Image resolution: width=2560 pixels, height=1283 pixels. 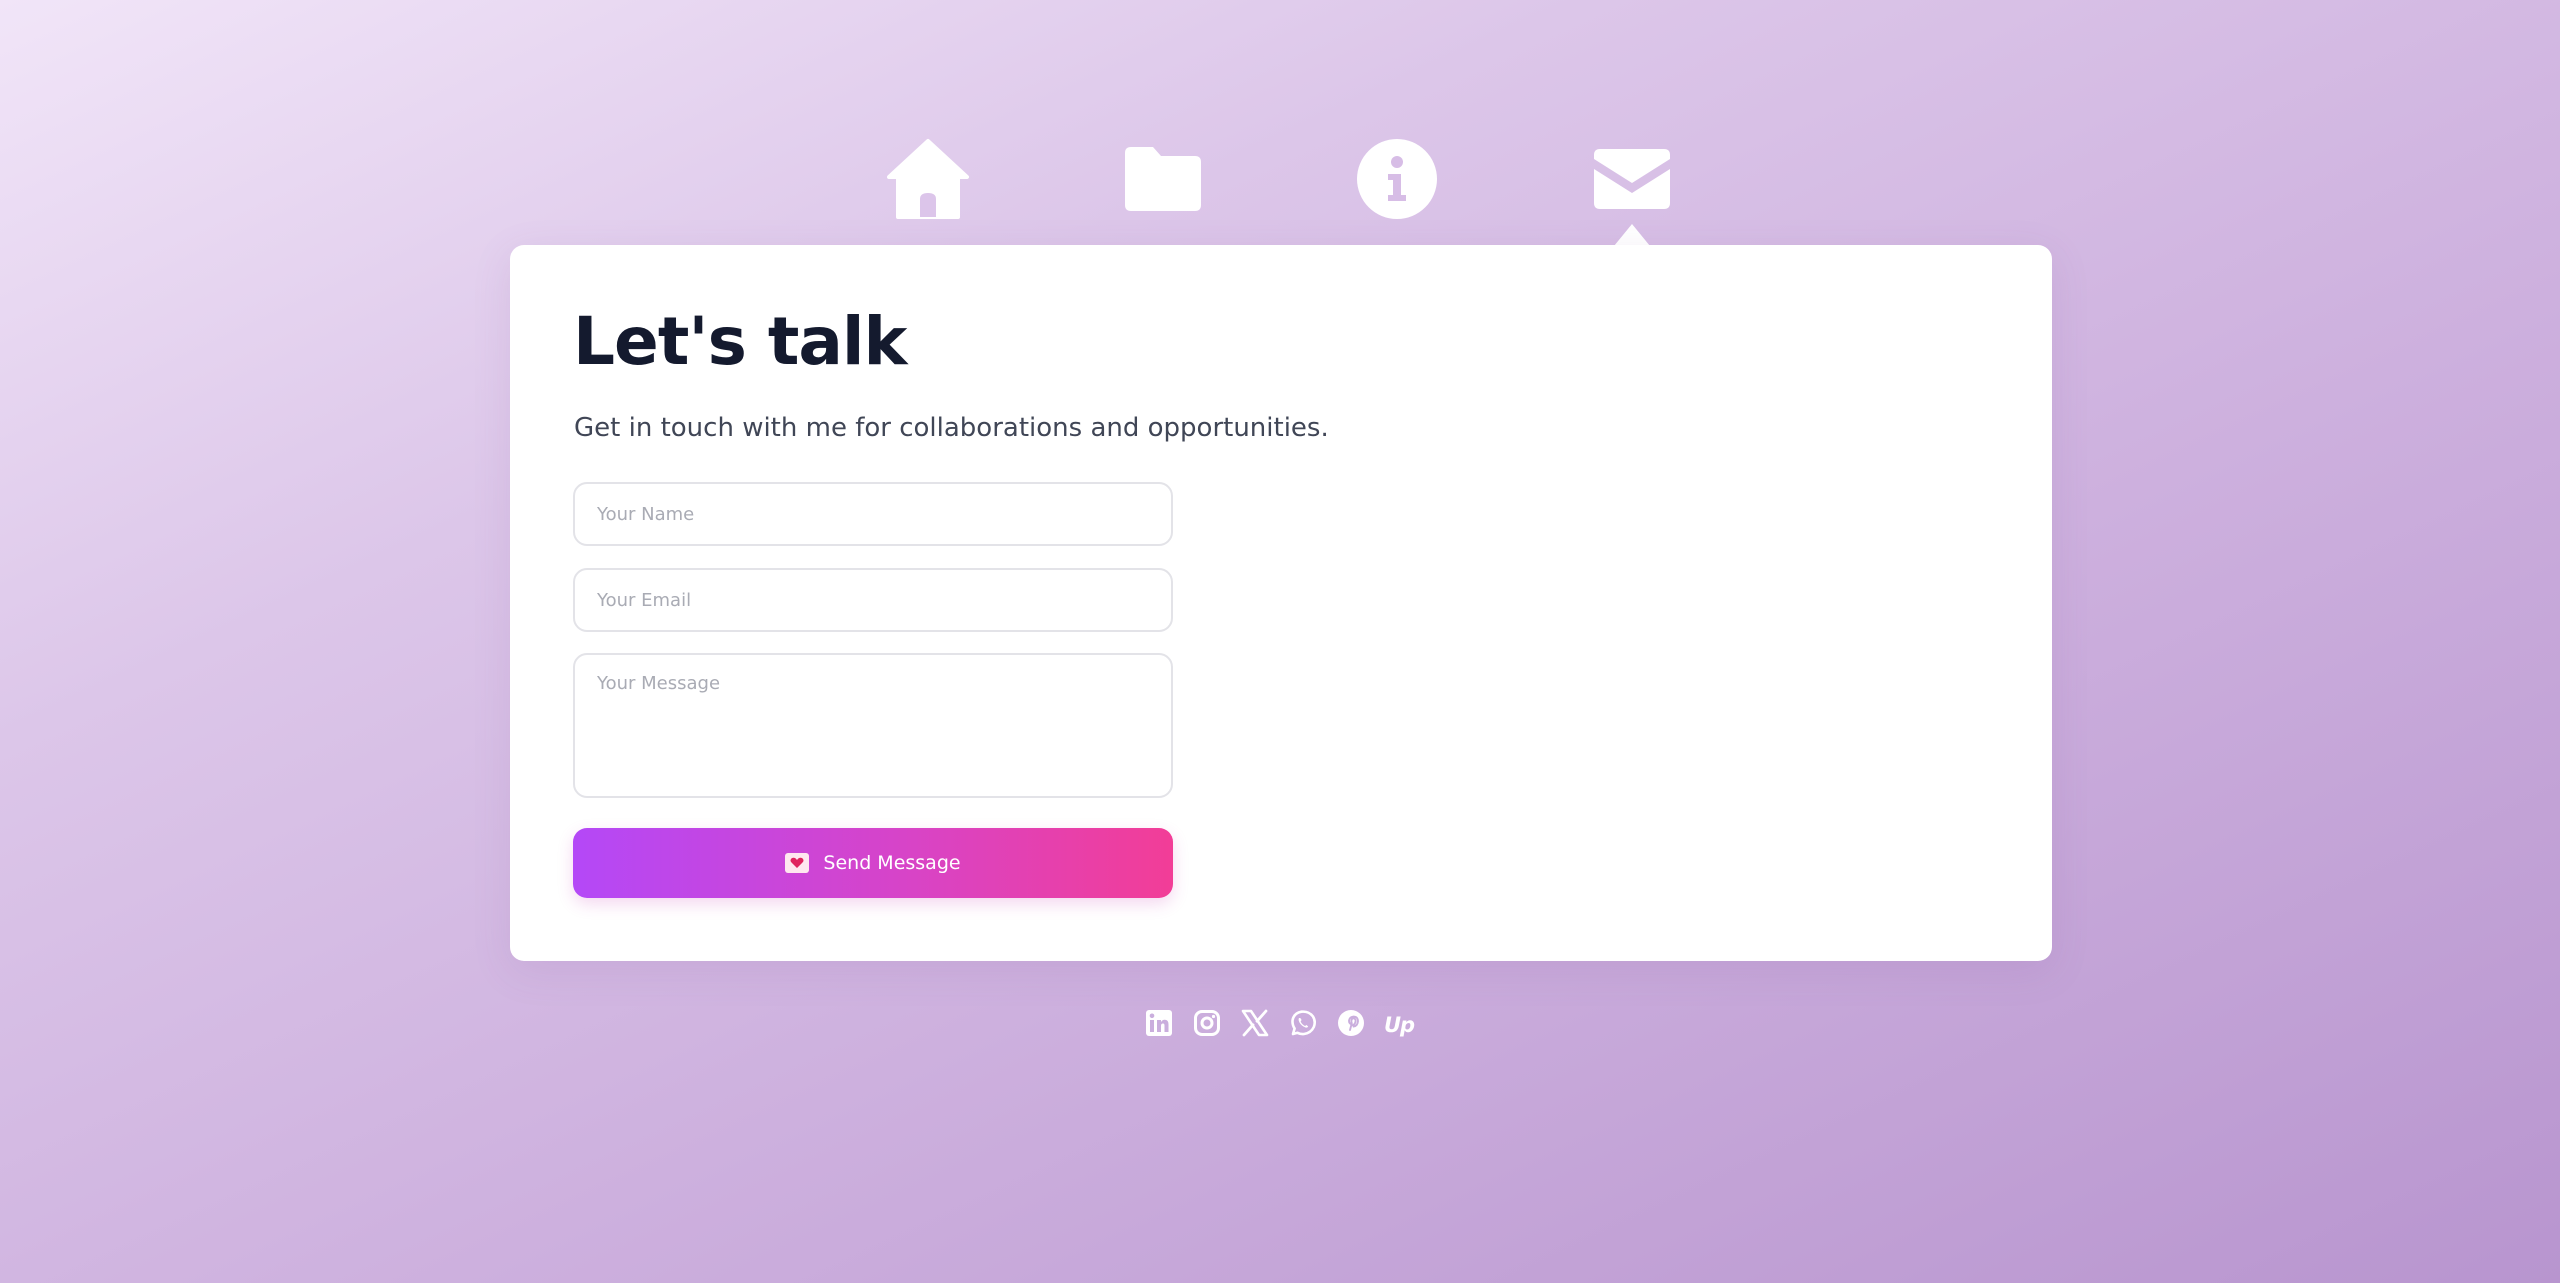 I want to click on instagram-link, so click(x=1207, y=1025).